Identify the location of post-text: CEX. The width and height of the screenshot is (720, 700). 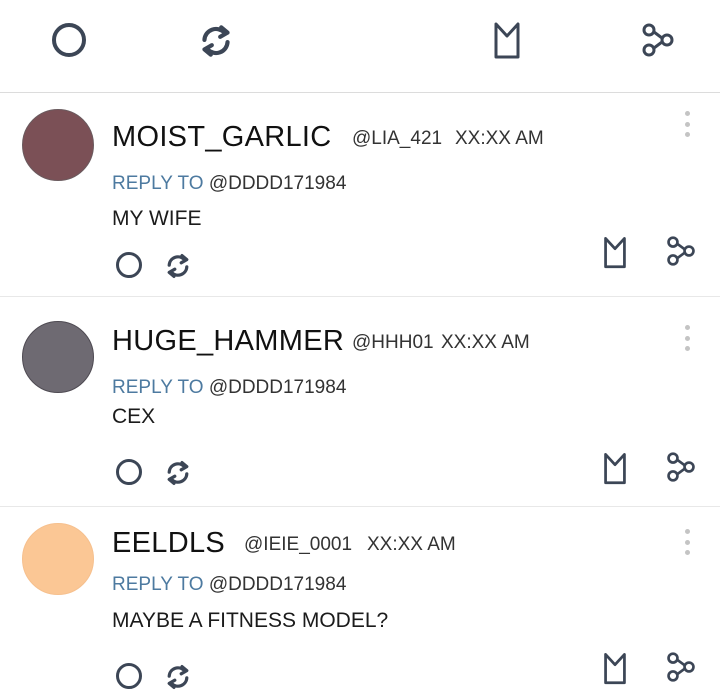
(134, 416).